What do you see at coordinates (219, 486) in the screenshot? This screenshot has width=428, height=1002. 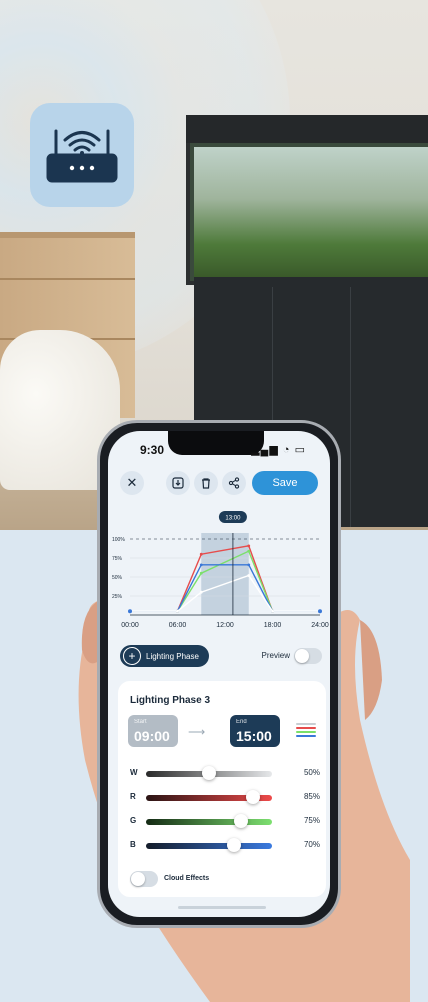 I see `toolbar: ✕ Save` at bounding box center [219, 486].